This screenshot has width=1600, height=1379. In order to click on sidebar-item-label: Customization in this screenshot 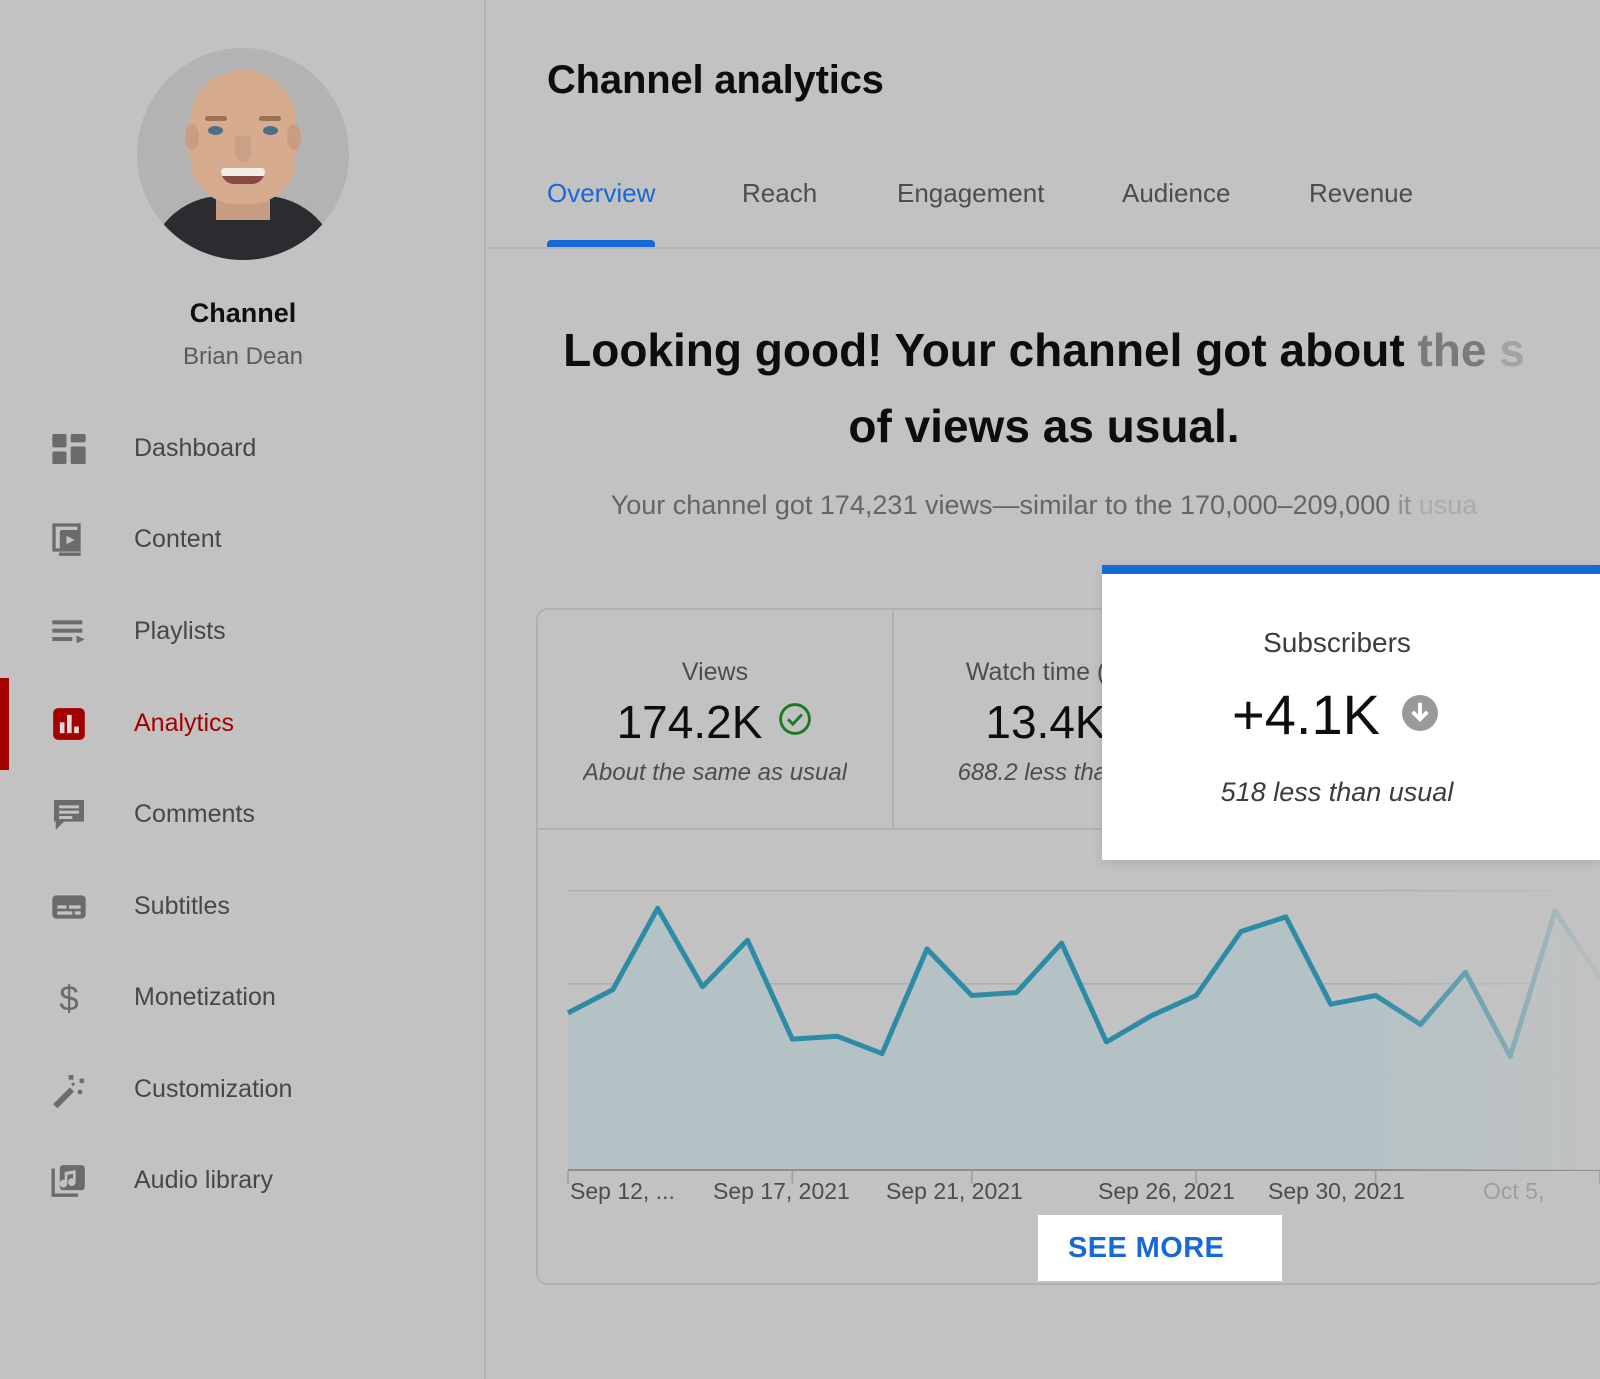, I will do `click(213, 1089)`.